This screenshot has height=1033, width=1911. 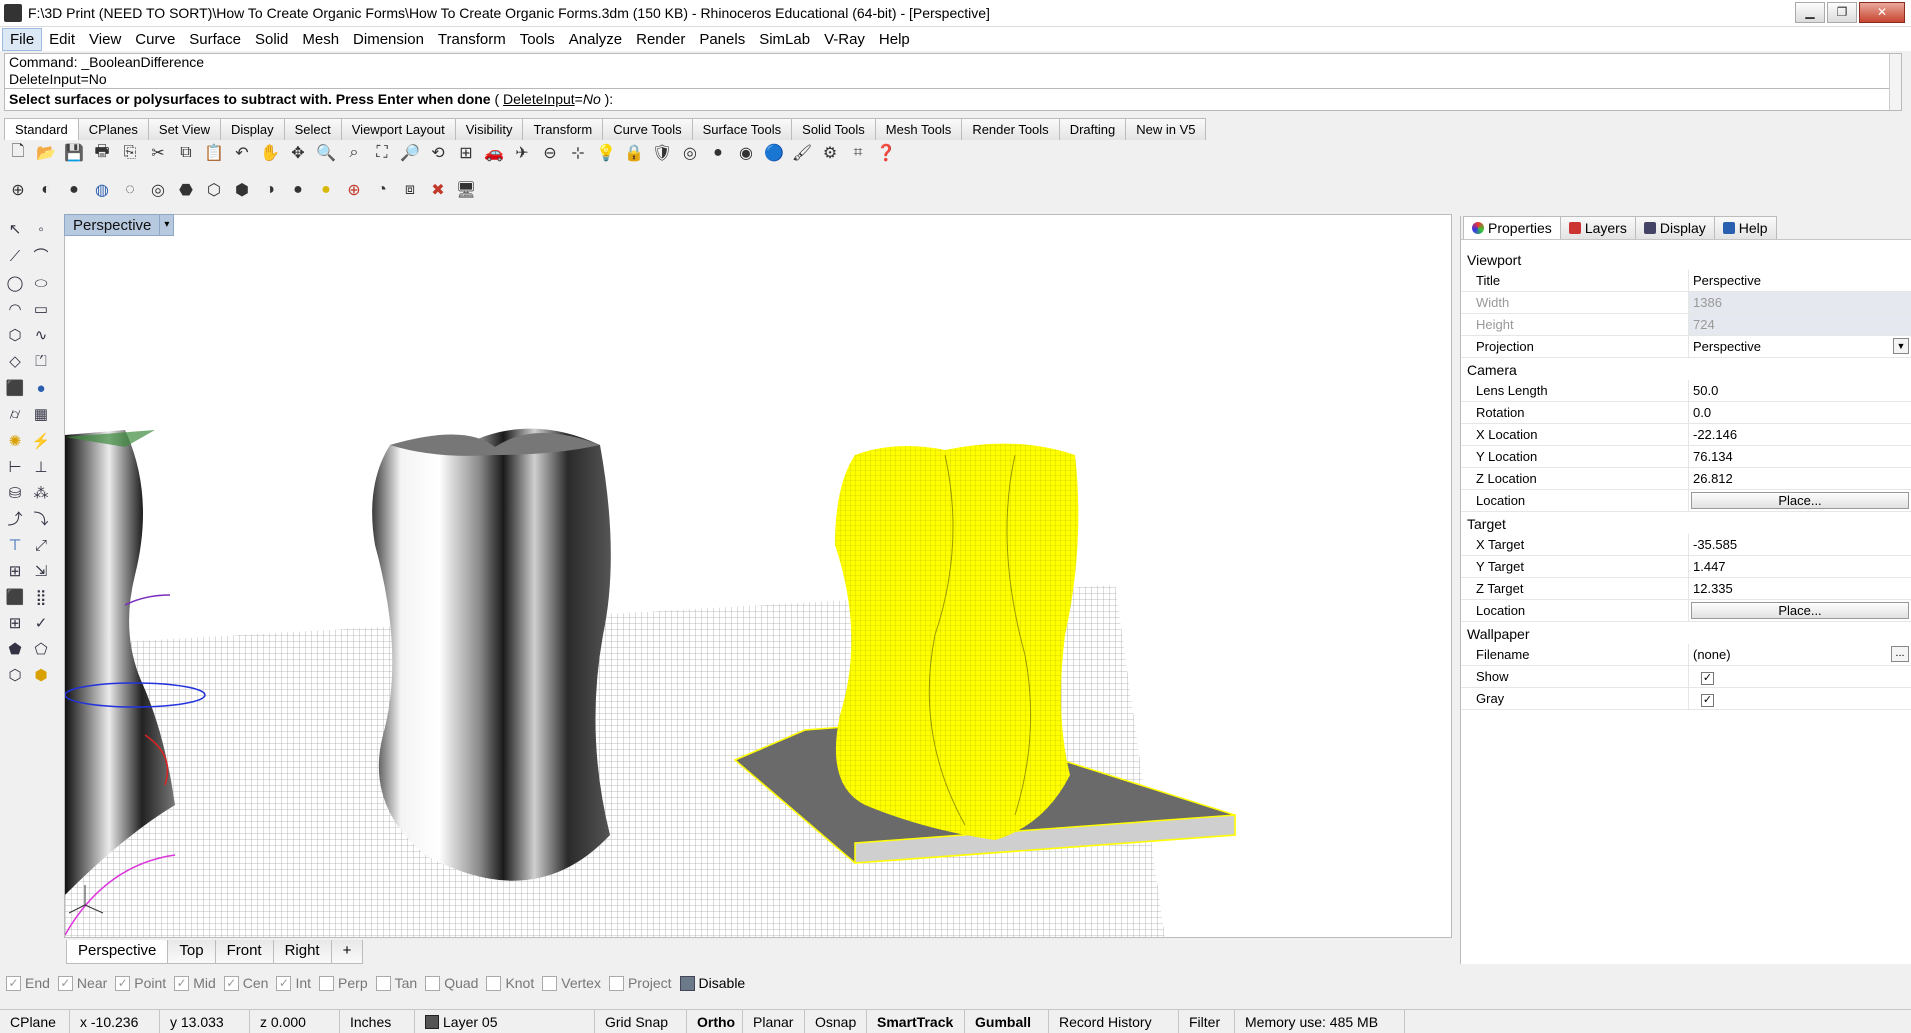 What do you see at coordinates (1799, 478) in the screenshot?
I see `z-location-field: 26.812` at bounding box center [1799, 478].